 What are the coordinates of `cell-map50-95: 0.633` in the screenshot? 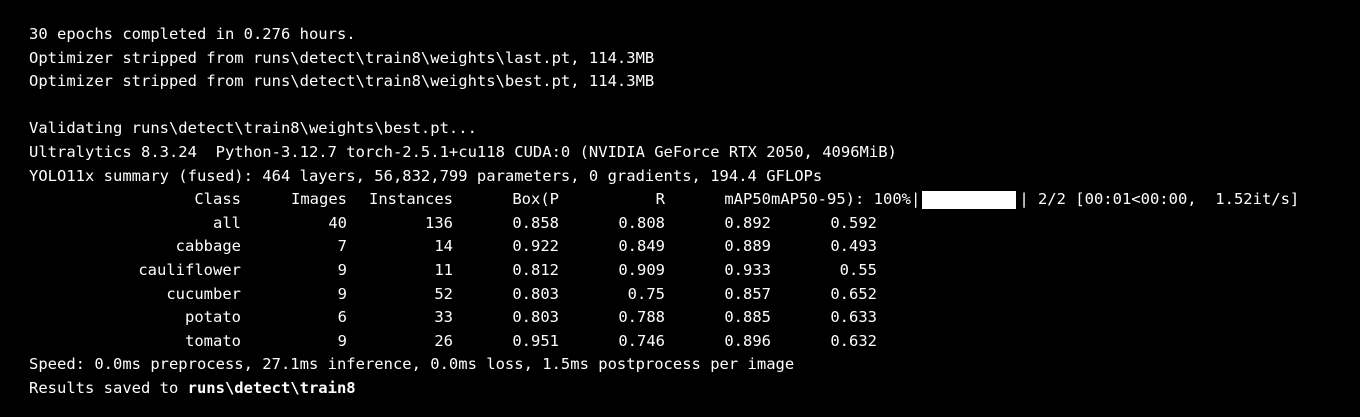 It's located at (853, 317).